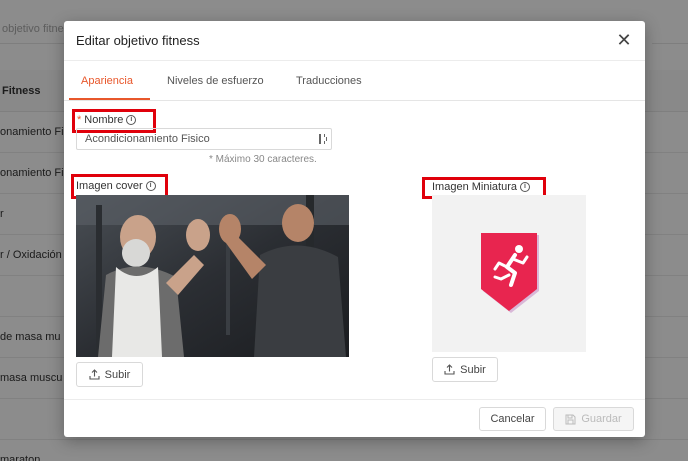 The height and width of the screenshot is (461, 688). Describe the element at coordinates (215, 81) in the screenshot. I see `tab-niveles-de-esfuerzo: Niveles de esfuerzo` at that location.